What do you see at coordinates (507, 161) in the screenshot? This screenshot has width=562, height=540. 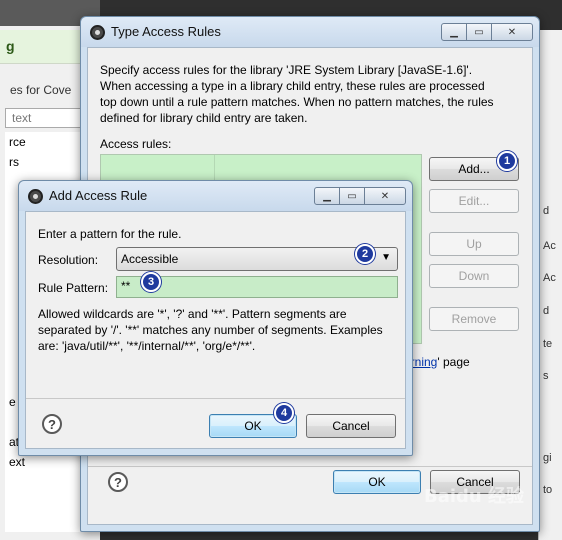 I see `step-badge-1: 1` at bounding box center [507, 161].